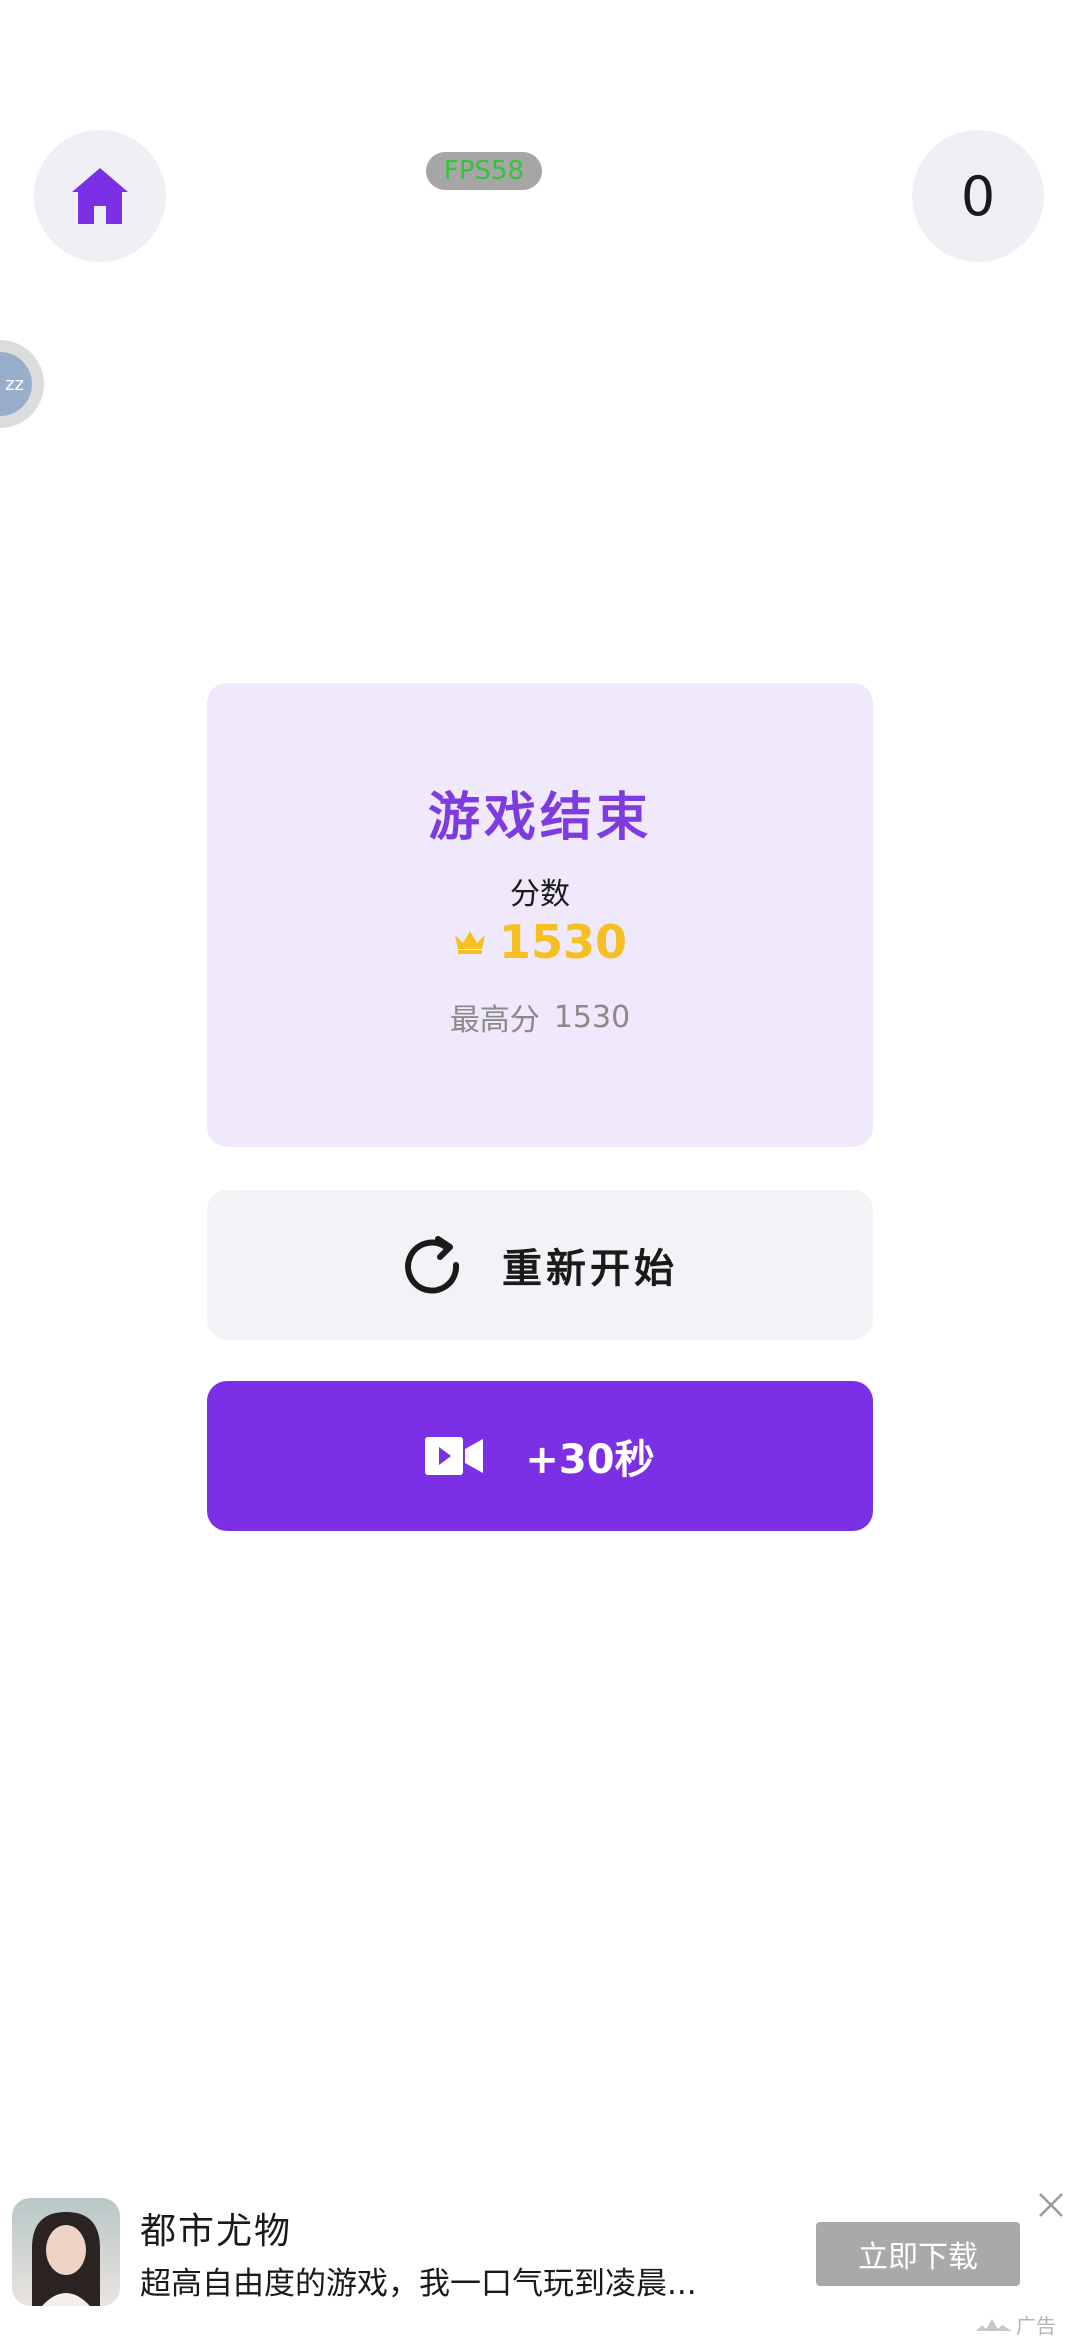 The image size is (1080, 2340). I want to click on restart-button: 重新开始, so click(540, 1265).